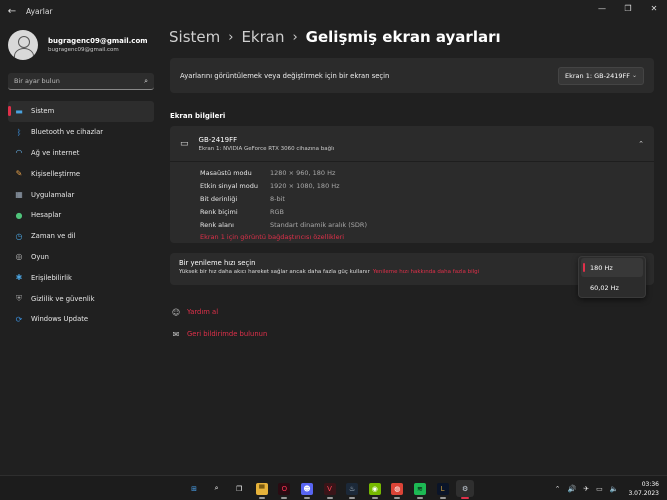 Image resolution: width=667 pixels, height=500 pixels. I want to click on task-view-icon: ❐, so click(239, 488).